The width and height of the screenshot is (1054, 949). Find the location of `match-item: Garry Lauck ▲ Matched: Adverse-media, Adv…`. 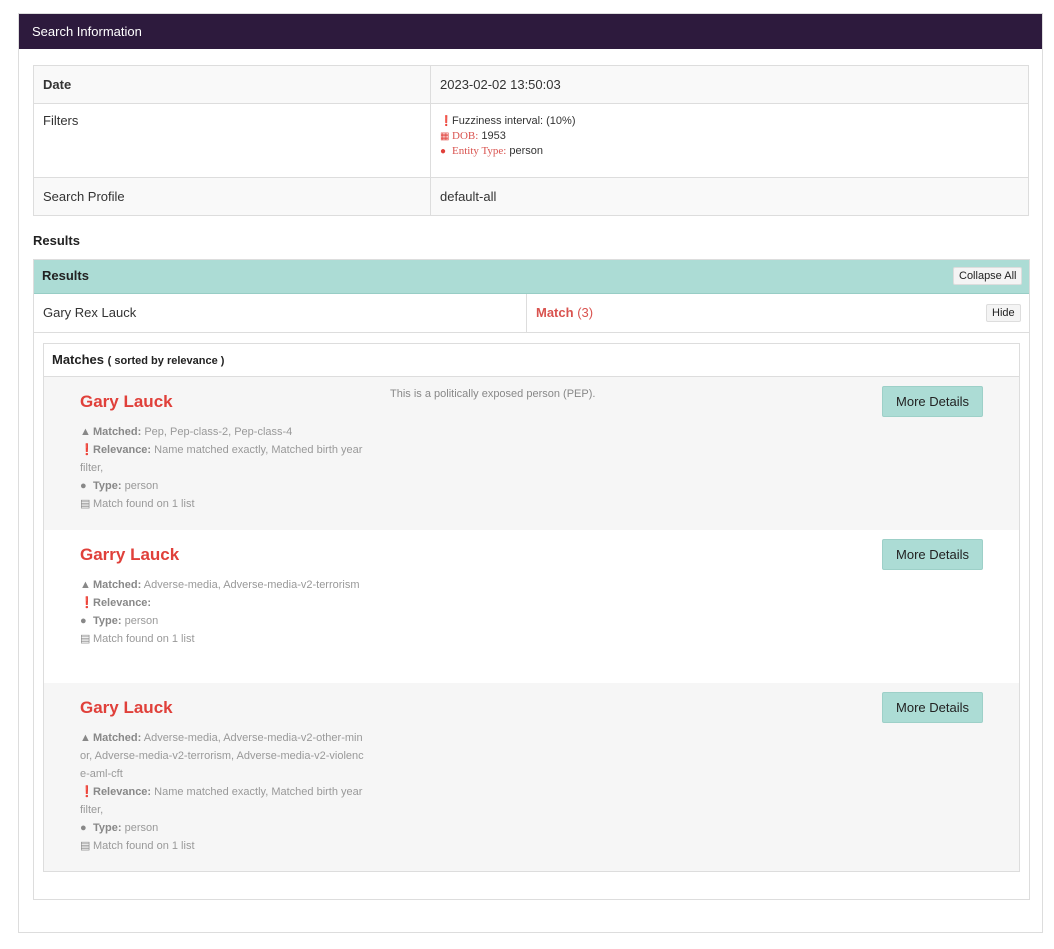

match-item: Garry Lauck ▲ Matched: Adverse-media, Adv… is located at coordinates (531, 606).